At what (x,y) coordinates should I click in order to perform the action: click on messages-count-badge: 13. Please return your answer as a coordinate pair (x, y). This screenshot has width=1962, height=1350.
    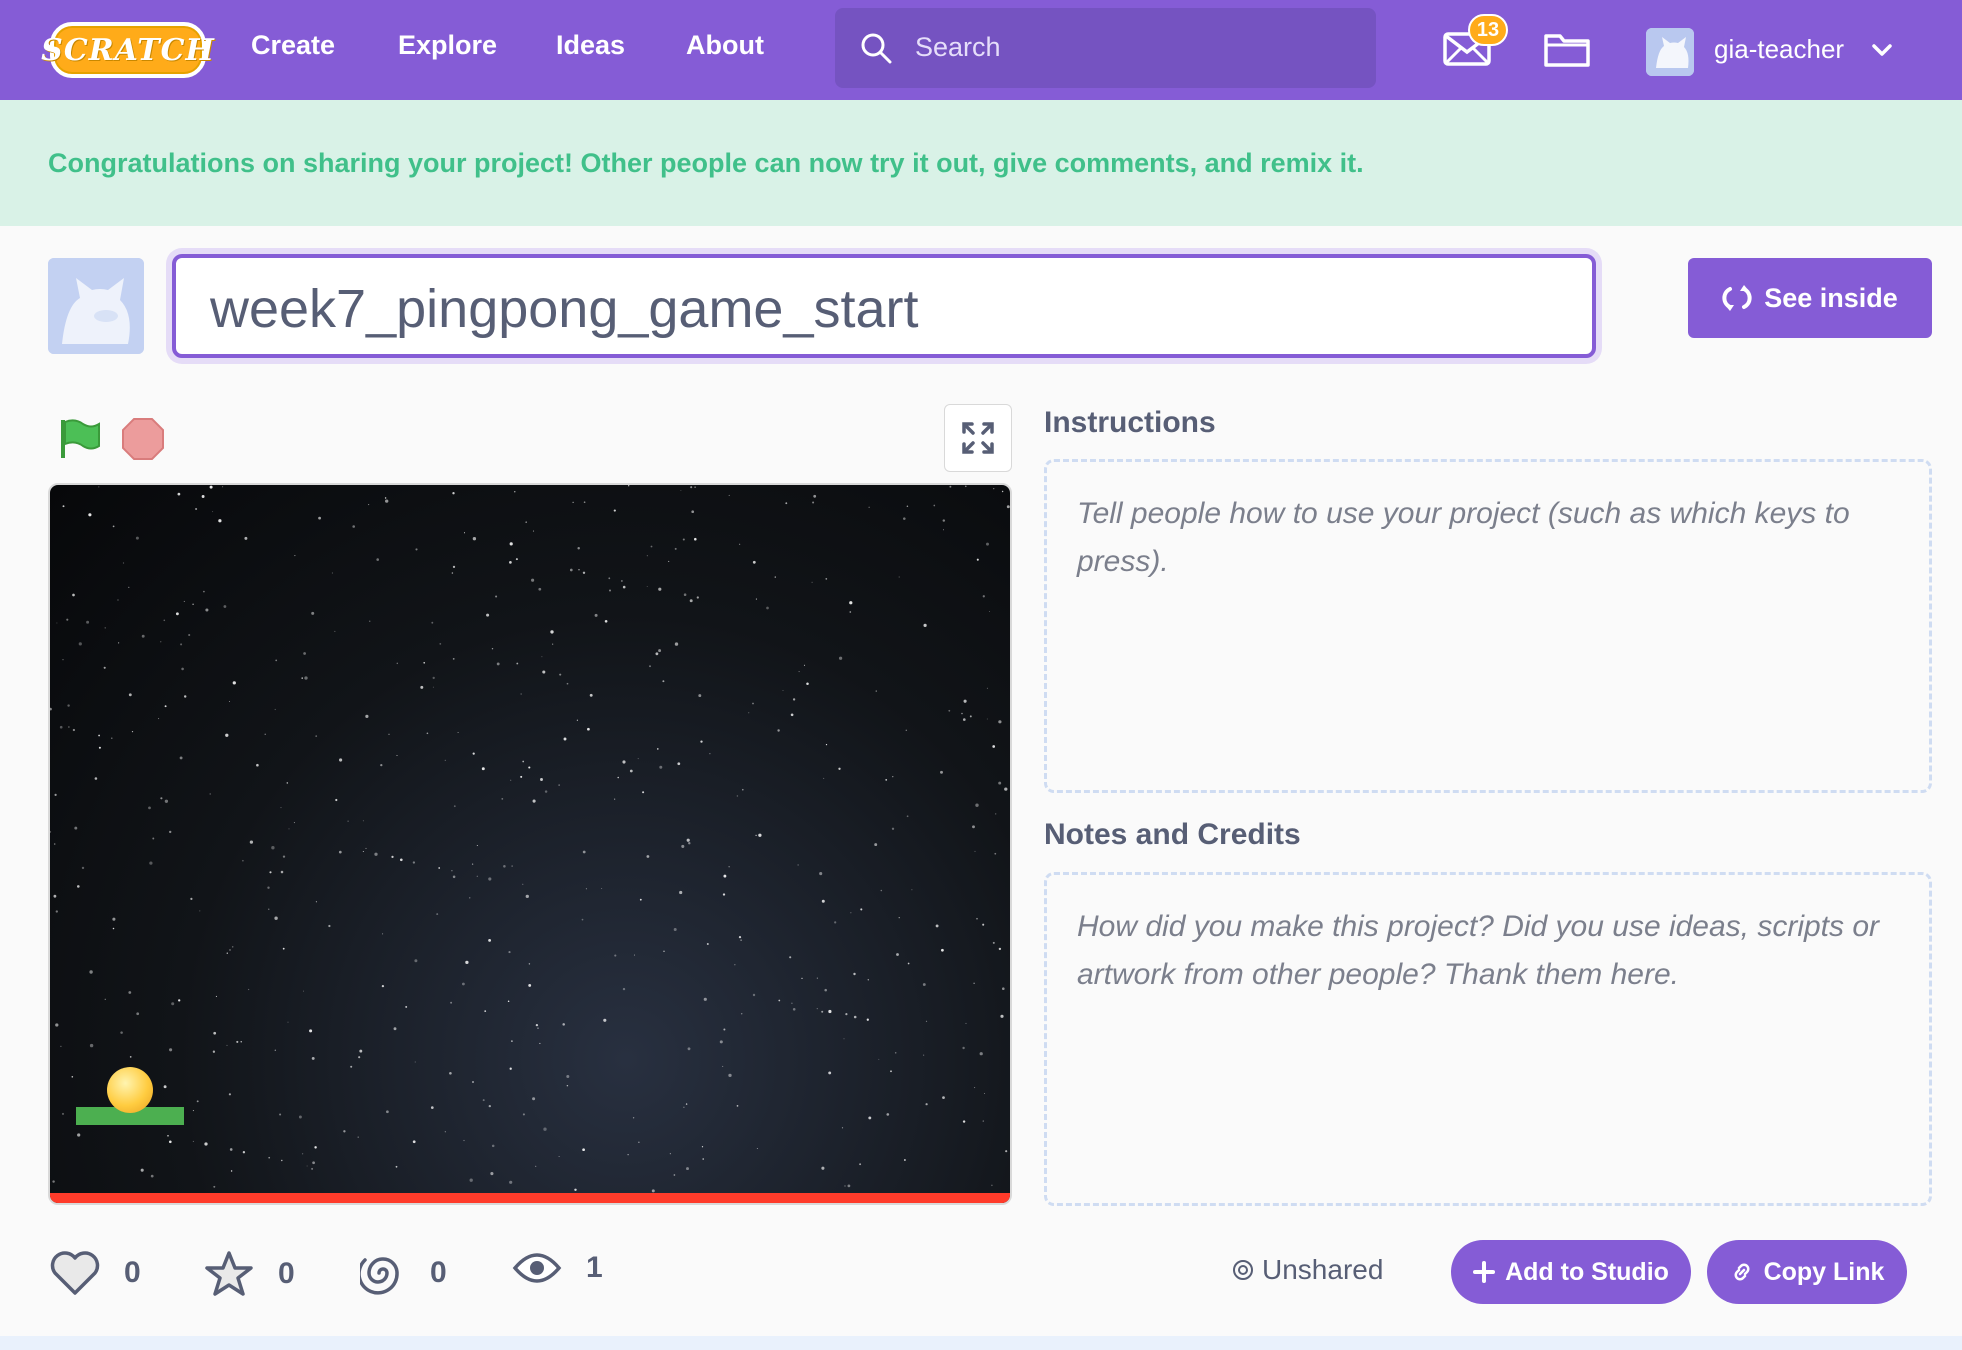
    Looking at the image, I should click on (1488, 30).